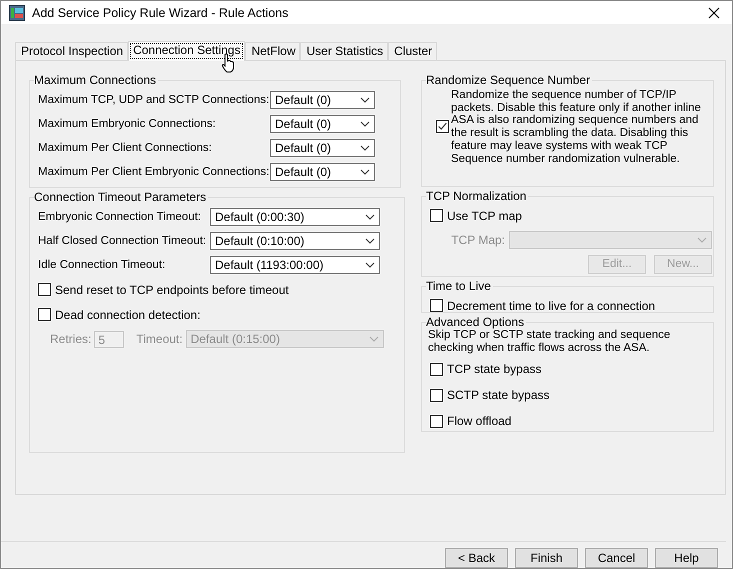 This screenshot has height=569, width=733. What do you see at coordinates (413, 51) in the screenshot?
I see `tab: Cluster` at bounding box center [413, 51].